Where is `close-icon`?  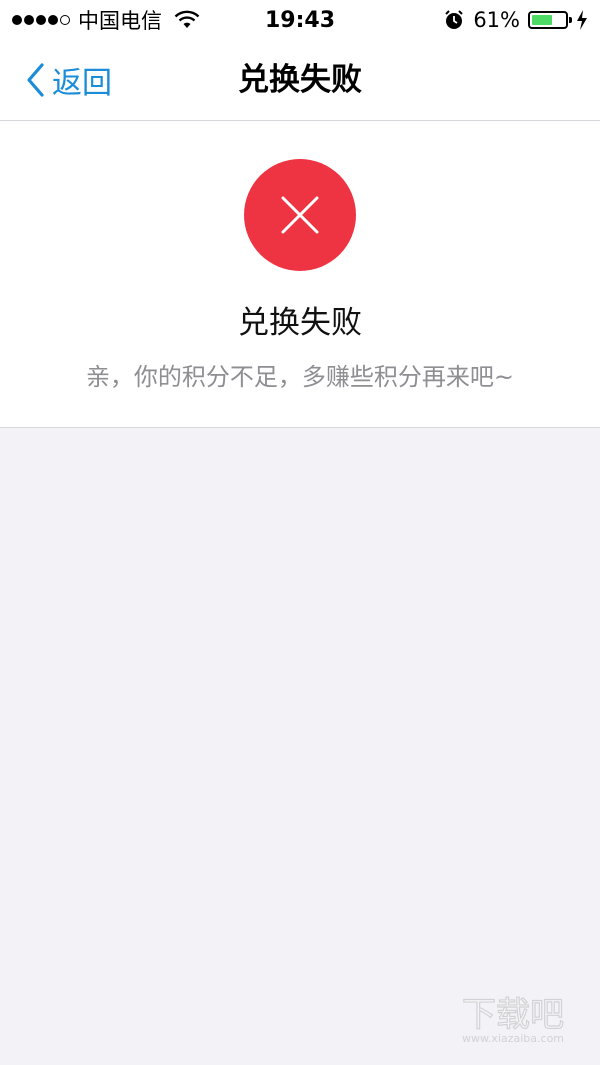
close-icon is located at coordinates (300, 215).